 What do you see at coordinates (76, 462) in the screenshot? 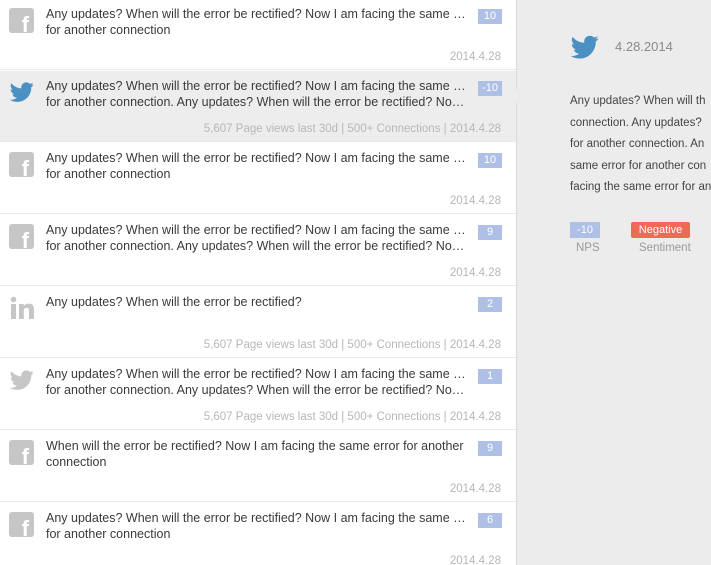
I see `message-line: connection` at bounding box center [76, 462].